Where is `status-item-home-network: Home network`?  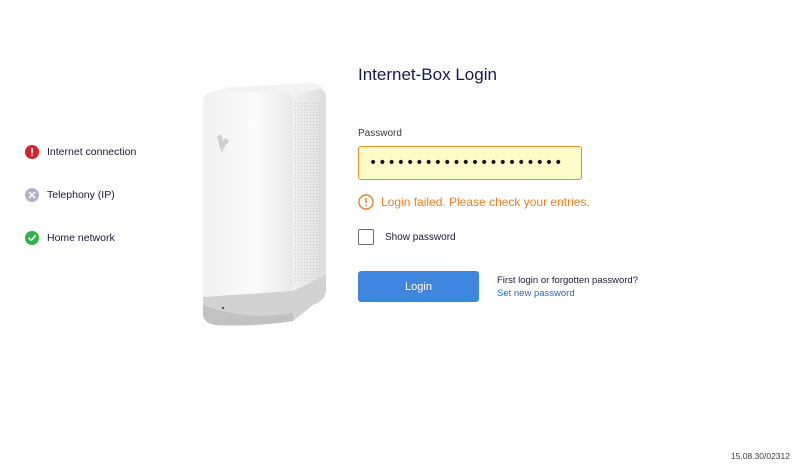 status-item-home-network: Home network is located at coordinates (80, 238).